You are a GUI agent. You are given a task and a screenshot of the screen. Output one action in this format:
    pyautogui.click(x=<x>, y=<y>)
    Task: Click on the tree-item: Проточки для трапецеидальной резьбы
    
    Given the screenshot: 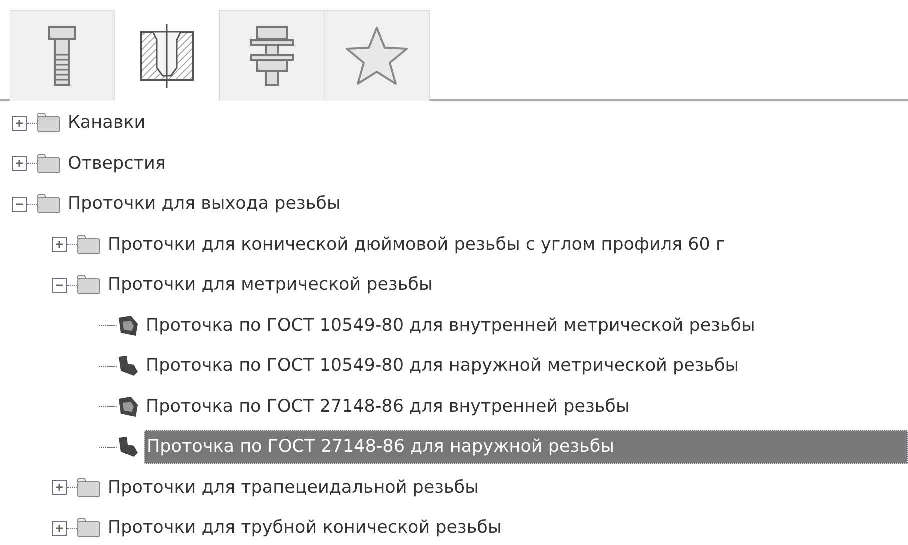 What is the action you would take?
    pyautogui.click(x=293, y=488)
    